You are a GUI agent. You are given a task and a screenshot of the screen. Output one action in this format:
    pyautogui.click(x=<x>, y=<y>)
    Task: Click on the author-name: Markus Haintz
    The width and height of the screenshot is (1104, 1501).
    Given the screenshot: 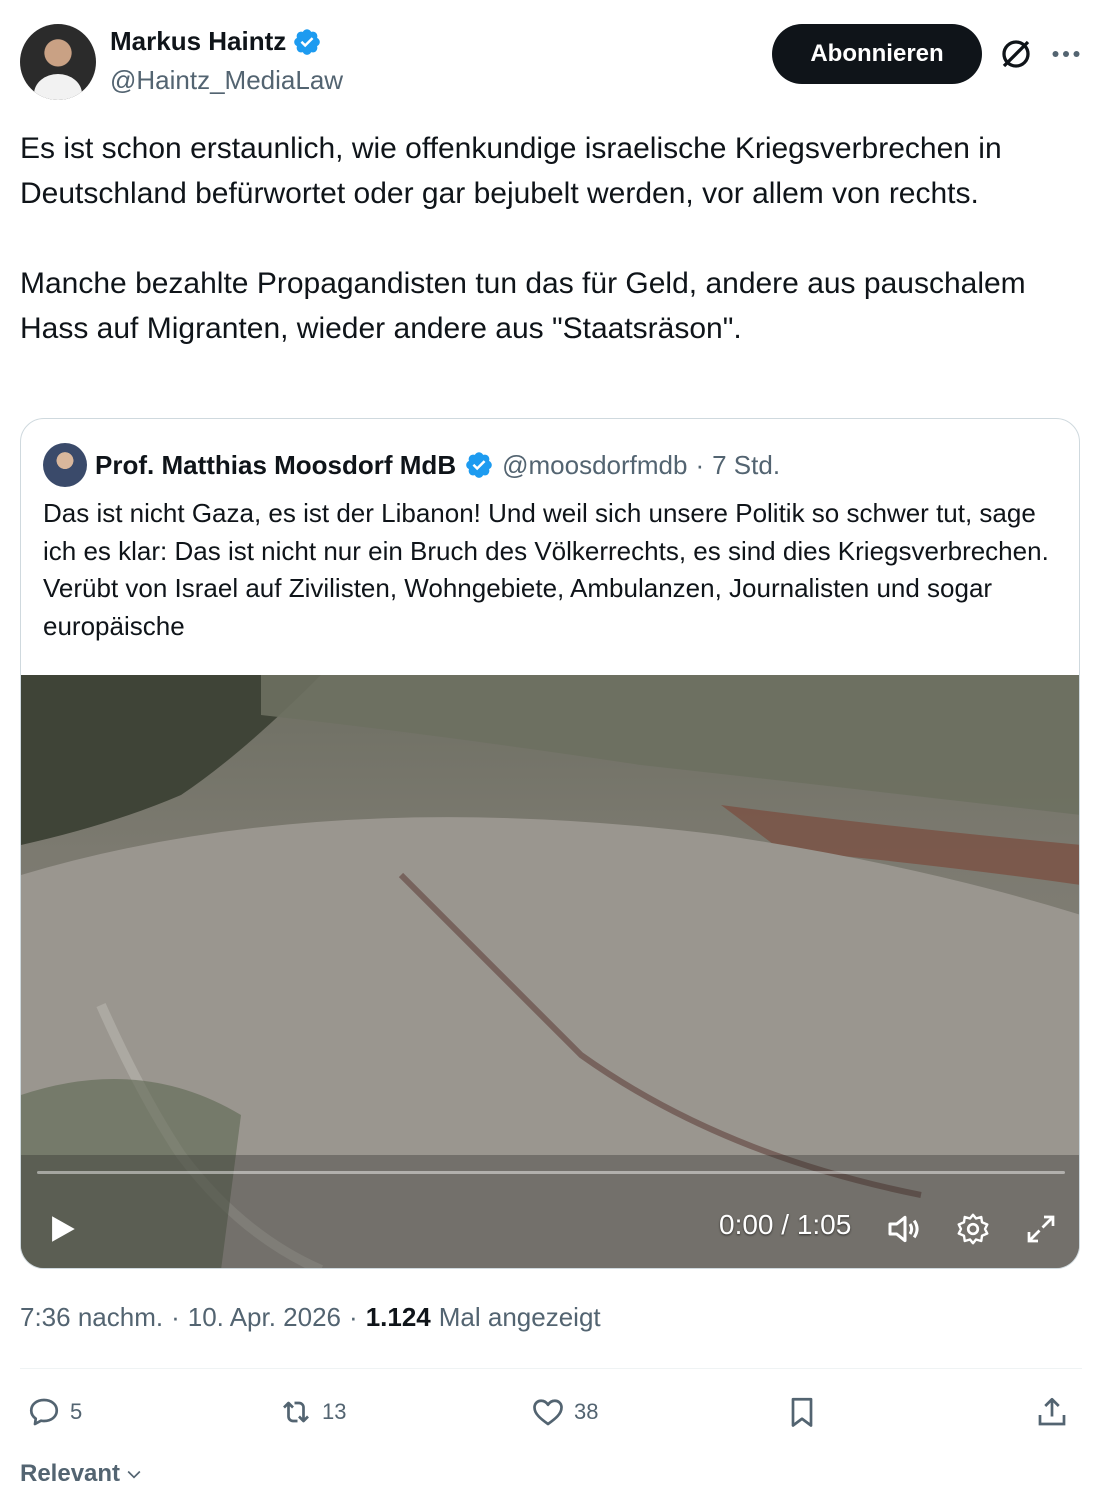 What is the action you would take?
    pyautogui.click(x=198, y=41)
    